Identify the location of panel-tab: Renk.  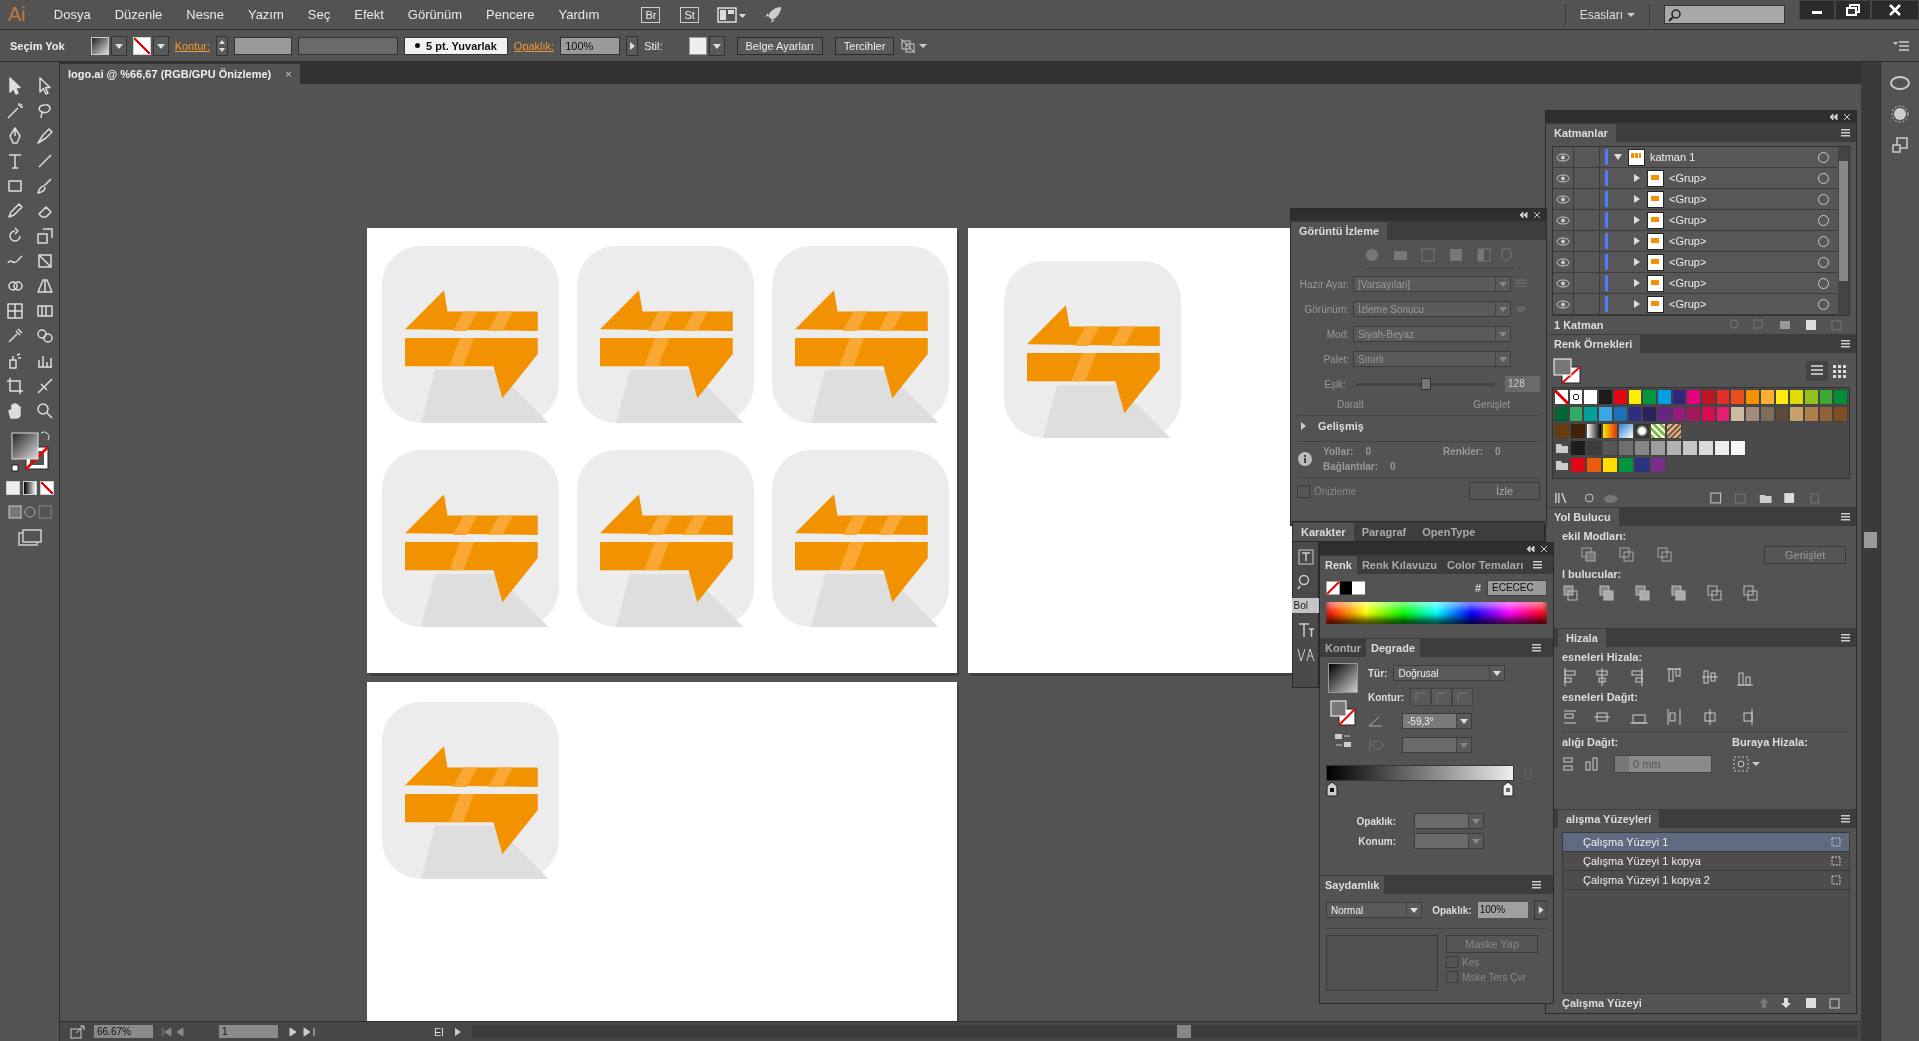
(1338, 565).